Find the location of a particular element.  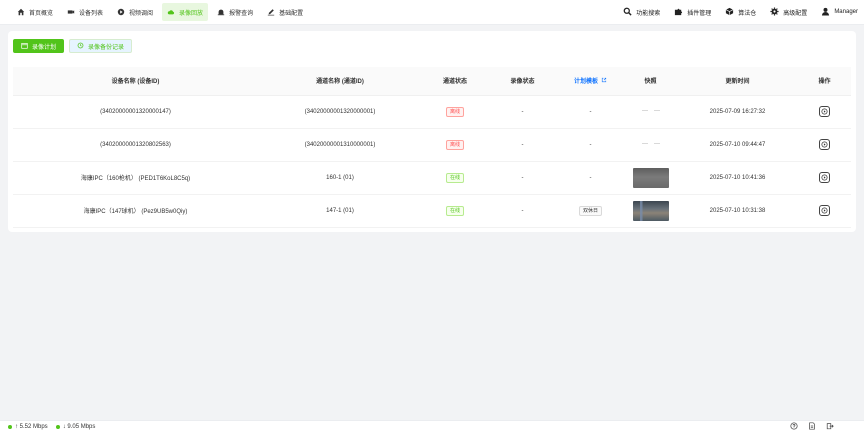

plan-template-tag: 双休日 is located at coordinates (590, 210).